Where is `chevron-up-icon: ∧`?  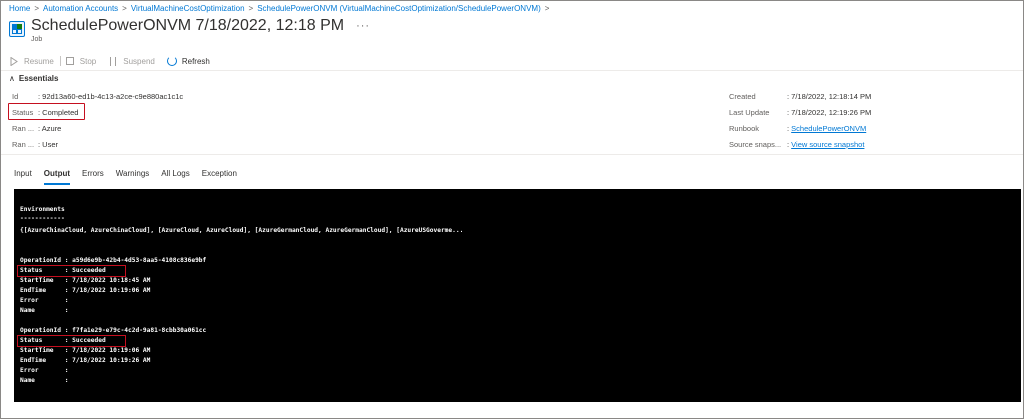 chevron-up-icon: ∧ is located at coordinates (12, 78).